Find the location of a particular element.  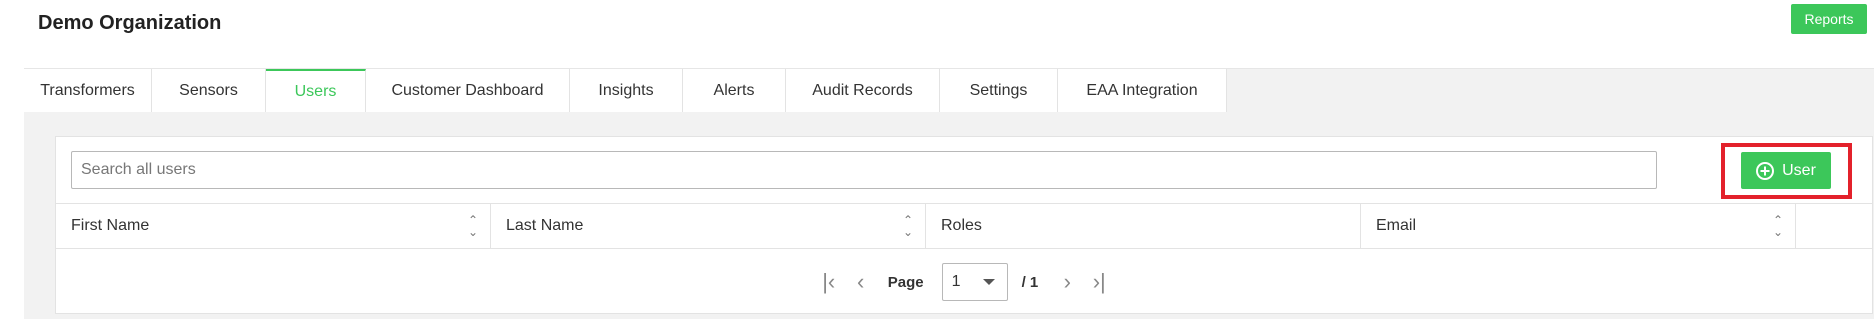

column-label: First Name is located at coordinates (110, 225).